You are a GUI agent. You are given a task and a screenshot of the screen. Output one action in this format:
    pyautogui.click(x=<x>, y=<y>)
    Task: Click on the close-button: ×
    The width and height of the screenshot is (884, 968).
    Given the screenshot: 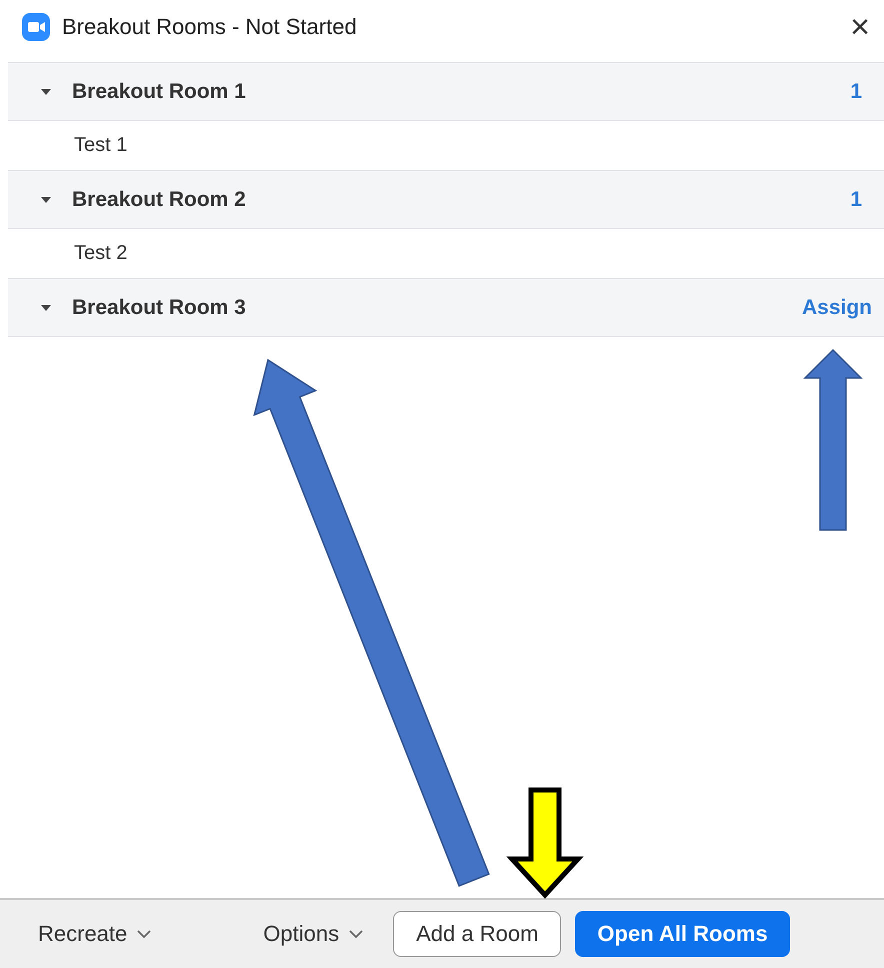 What is the action you would take?
    pyautogui.click(x=860, y=27)
    